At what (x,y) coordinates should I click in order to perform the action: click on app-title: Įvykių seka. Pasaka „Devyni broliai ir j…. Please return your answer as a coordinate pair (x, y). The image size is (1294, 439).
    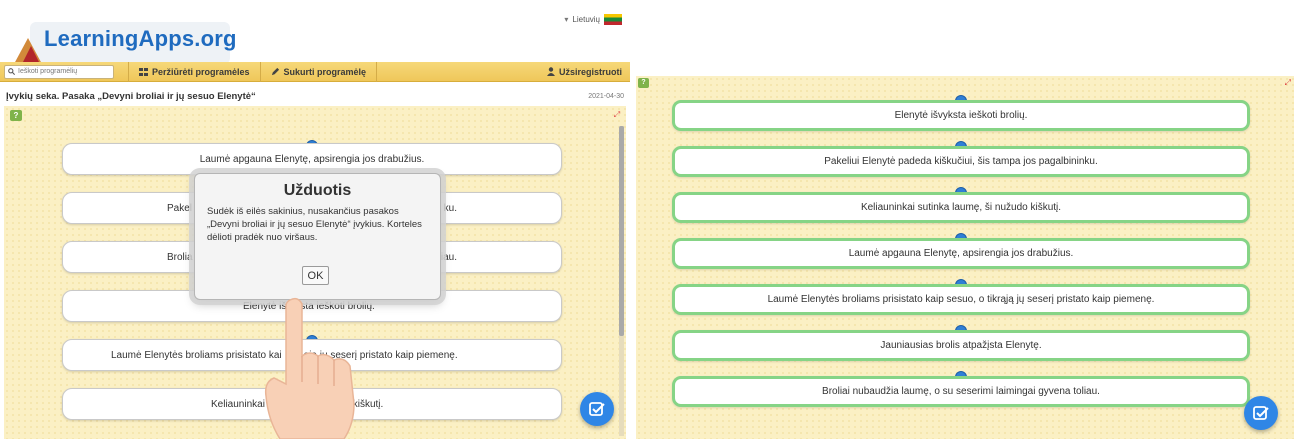
    Looking at the image, I should click on (131, 96).